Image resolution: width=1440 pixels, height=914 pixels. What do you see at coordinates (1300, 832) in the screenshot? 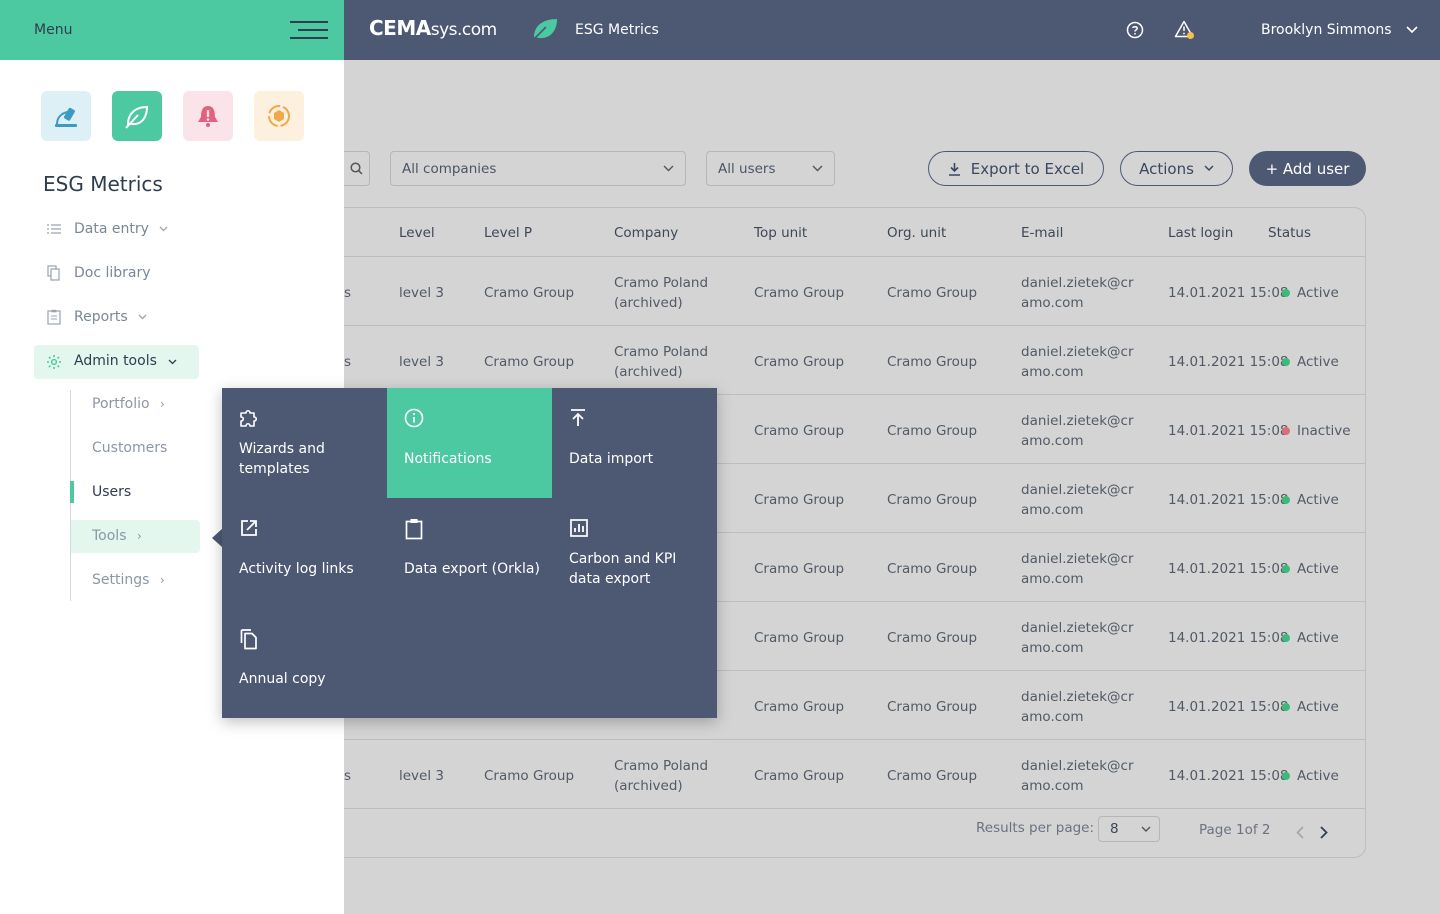
I see `previous-page-icon` at bounding box center [1300, 832].